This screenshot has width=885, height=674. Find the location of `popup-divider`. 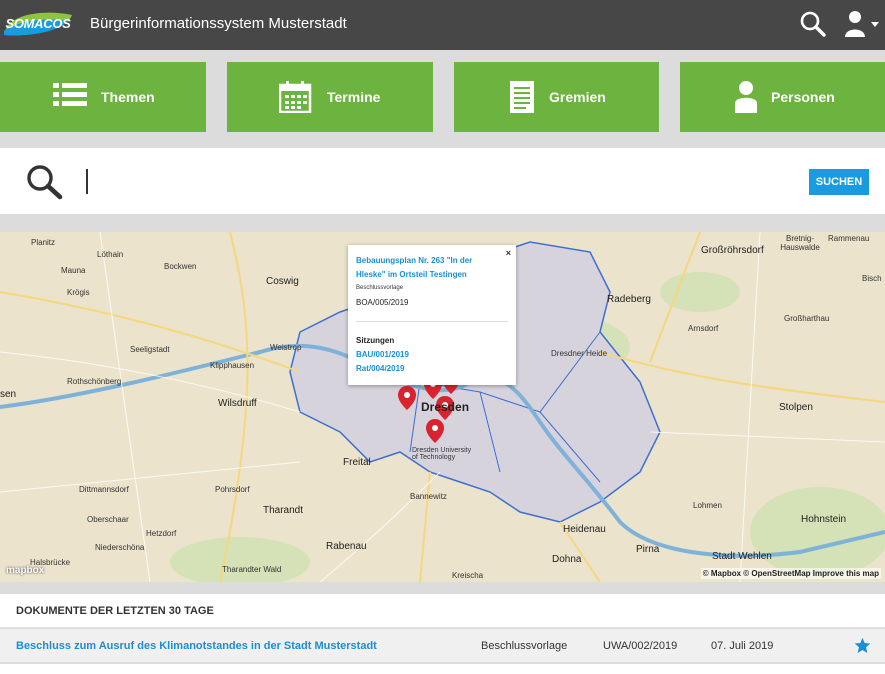

popup-divider is located at coordinates (432, 321).